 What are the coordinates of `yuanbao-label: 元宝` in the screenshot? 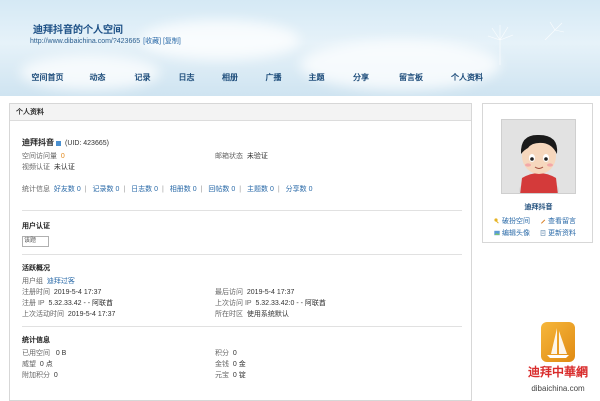 It's located at (222, 375).